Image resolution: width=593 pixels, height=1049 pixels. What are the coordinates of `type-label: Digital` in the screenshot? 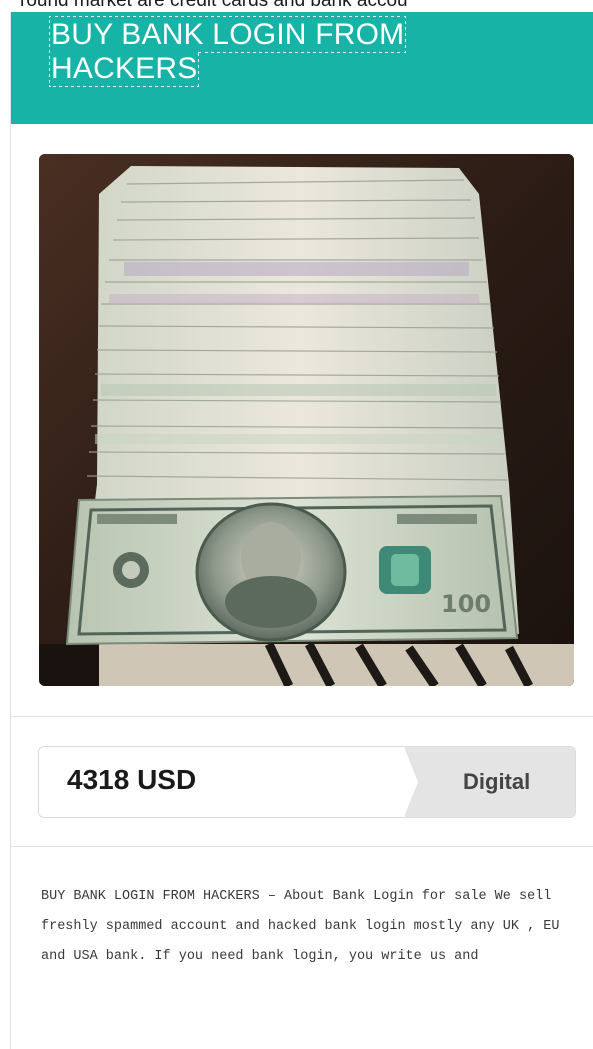 It's located at (497, 781).